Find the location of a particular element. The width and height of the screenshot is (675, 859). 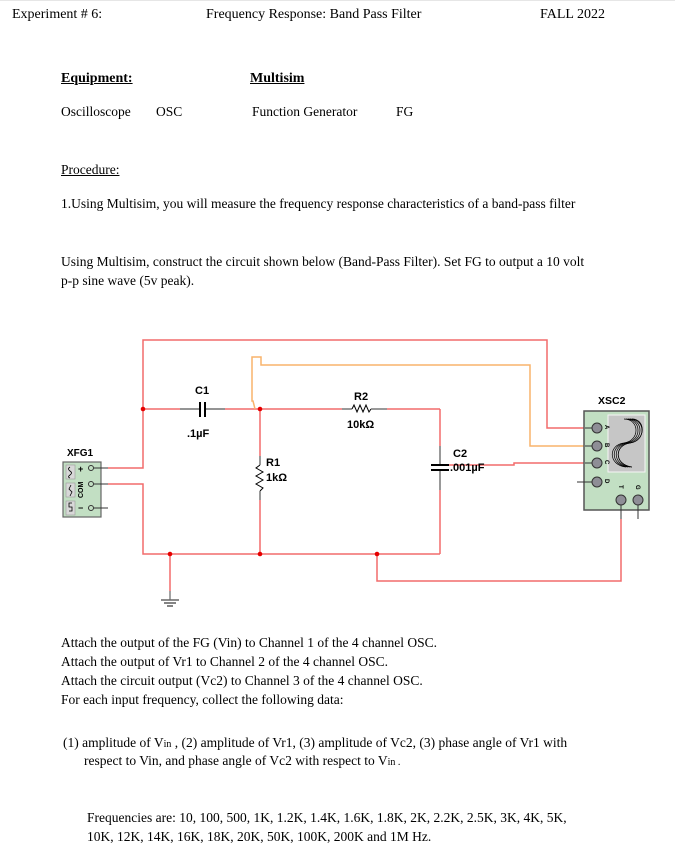

wire-gen-plus is located at coordinates (126, 439).